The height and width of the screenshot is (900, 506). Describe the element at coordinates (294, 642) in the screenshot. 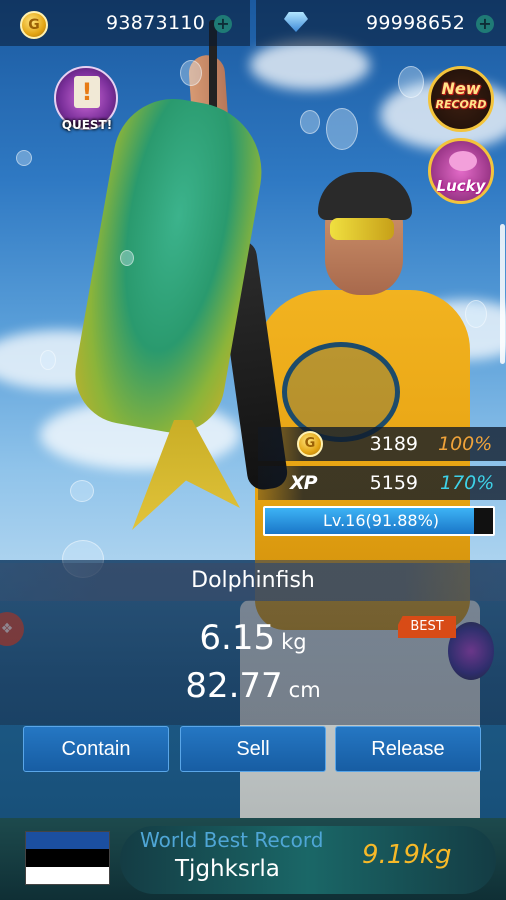

I see `weight-unit: kg` at that location.